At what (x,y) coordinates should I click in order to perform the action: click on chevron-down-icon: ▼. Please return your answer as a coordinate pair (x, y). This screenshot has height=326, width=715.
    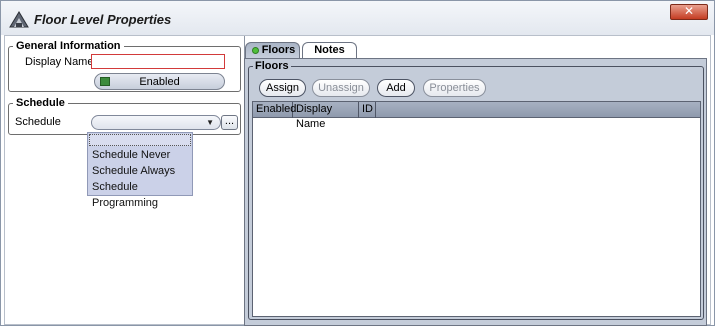
    Looking at the image, I should click on (210, 122).